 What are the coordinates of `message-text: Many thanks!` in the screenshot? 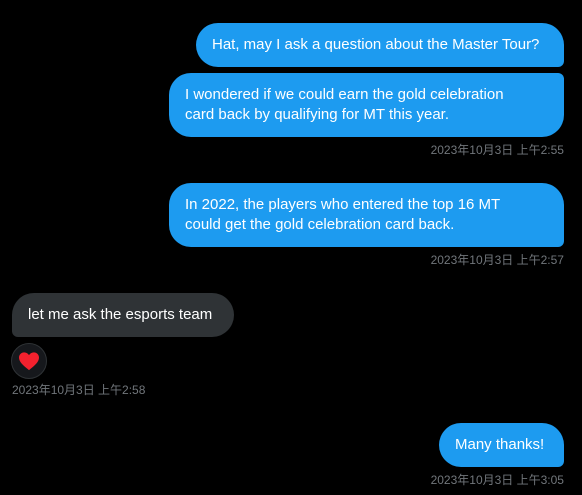 It's located at (500, 444).